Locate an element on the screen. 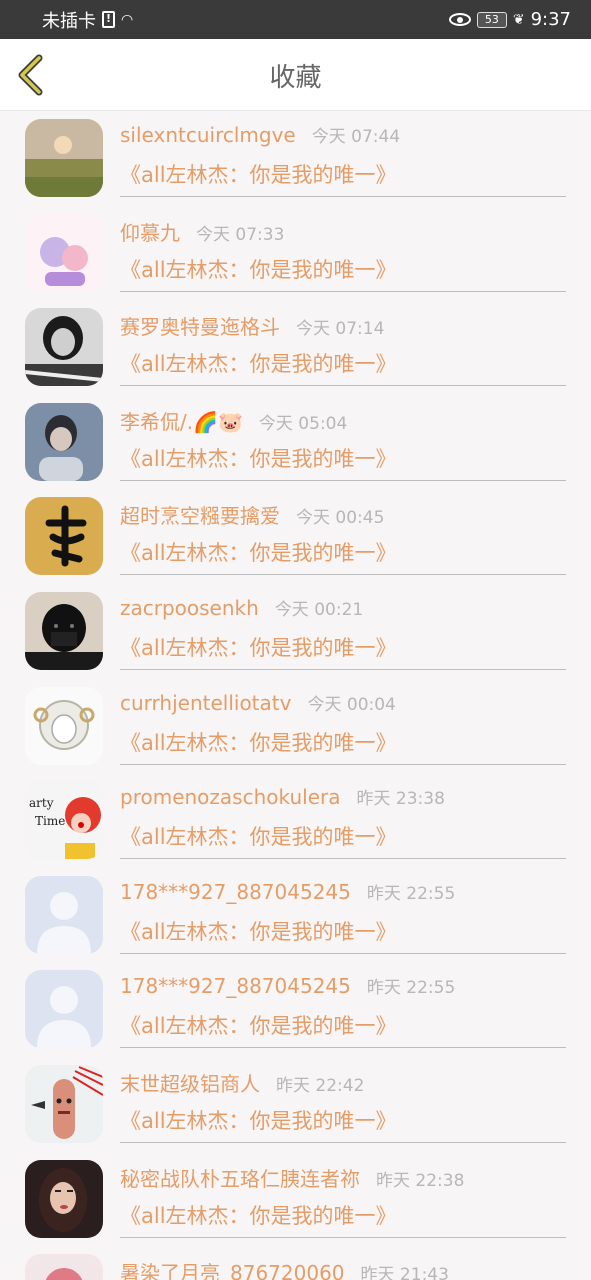 This screenshot has height=1280, width=591. list-item: 暑染了月亮_876720060 昨天 21:43 is located at coordinates (295, 1263).